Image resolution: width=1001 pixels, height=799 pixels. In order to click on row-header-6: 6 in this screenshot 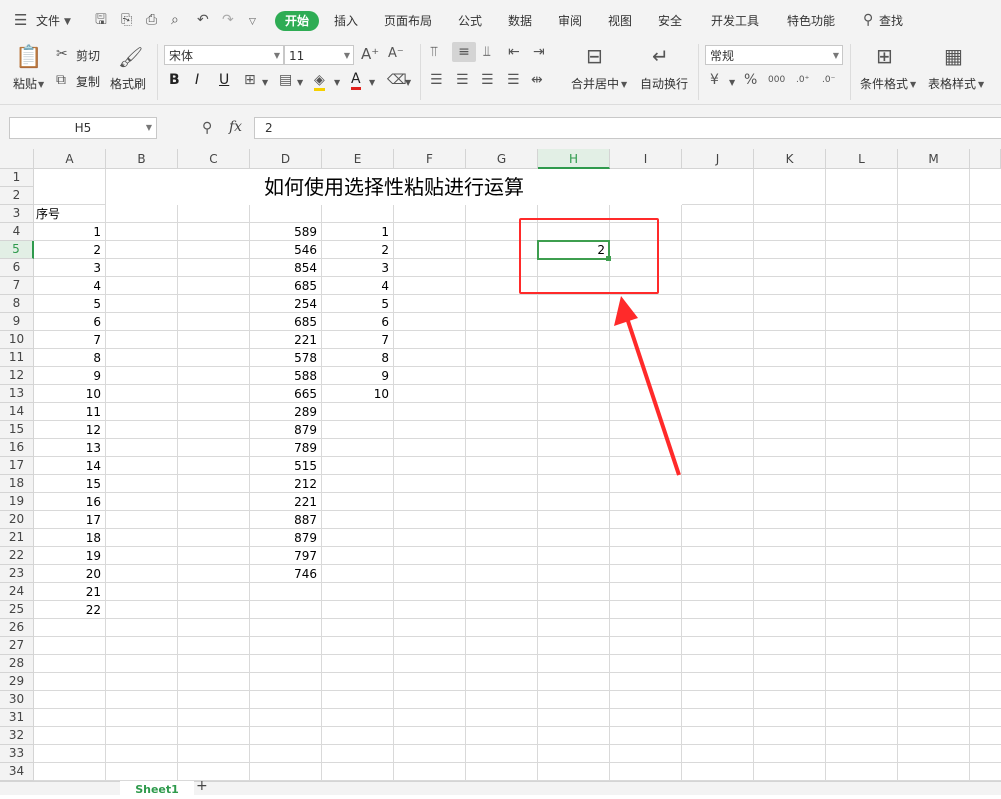, I will do `click(17, 268)`.